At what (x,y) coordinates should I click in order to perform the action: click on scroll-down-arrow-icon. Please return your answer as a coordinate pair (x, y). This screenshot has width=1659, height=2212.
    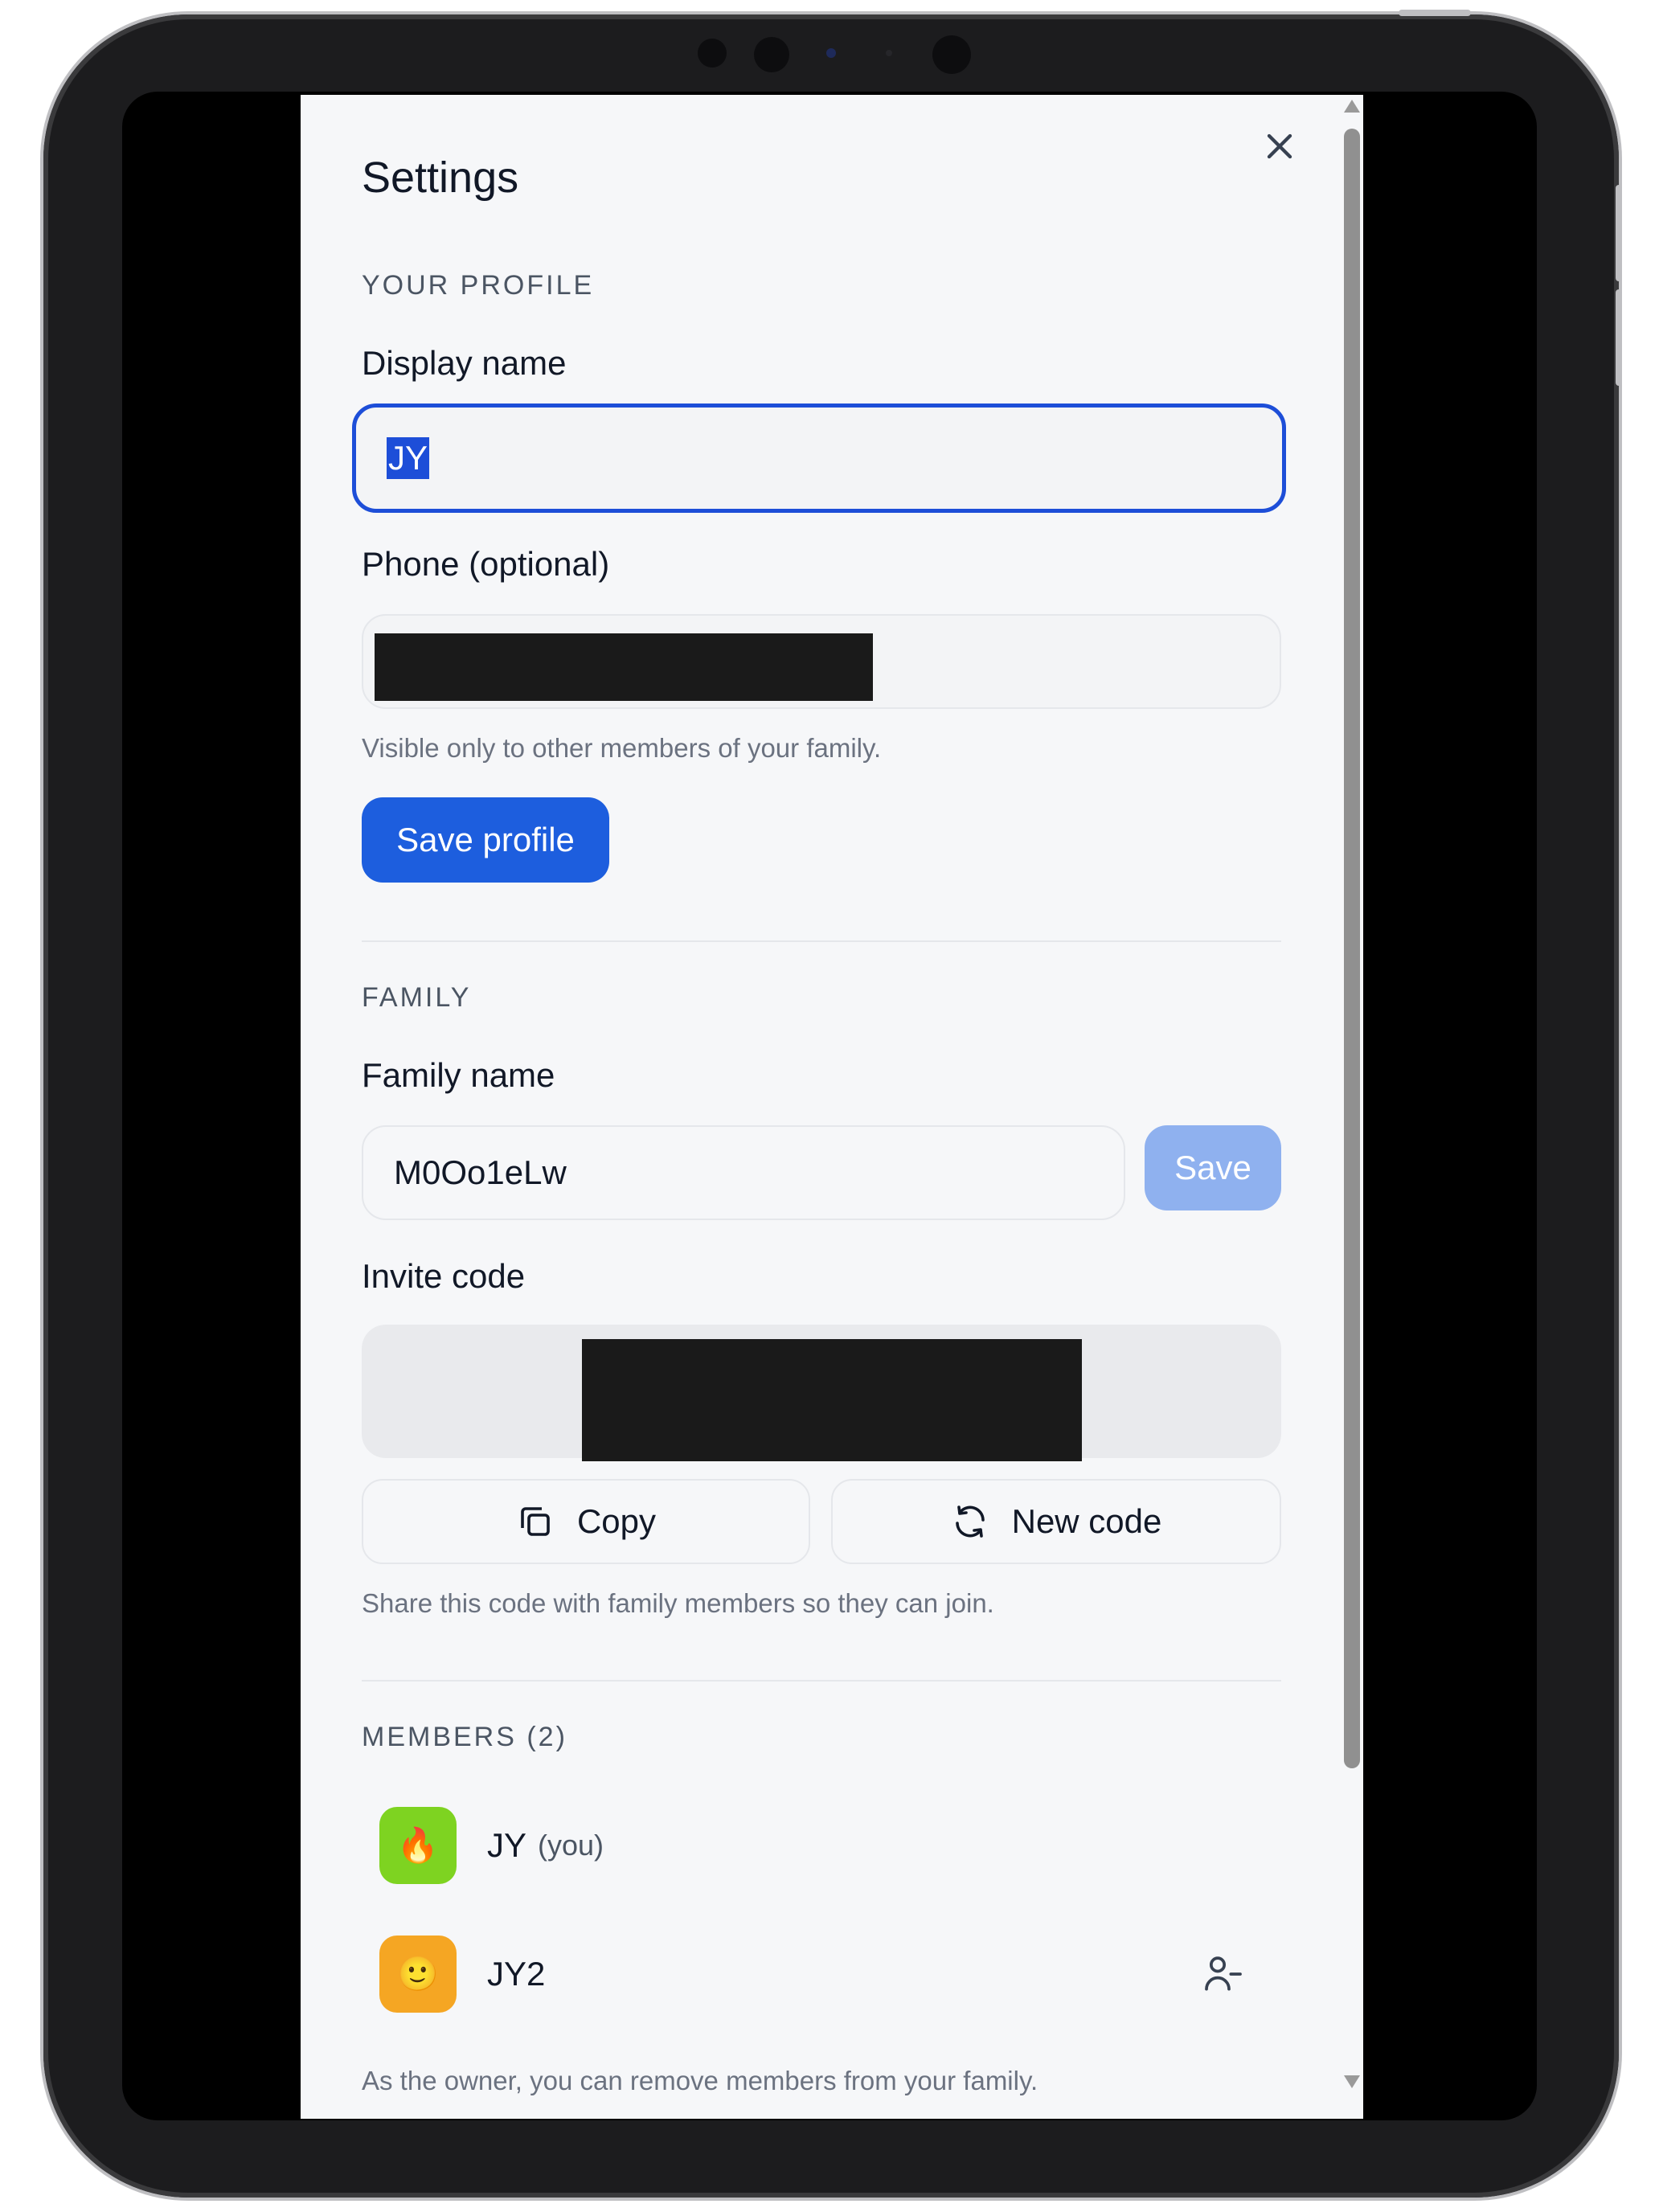
    Looking at the image, I should click on (1352, 2081).